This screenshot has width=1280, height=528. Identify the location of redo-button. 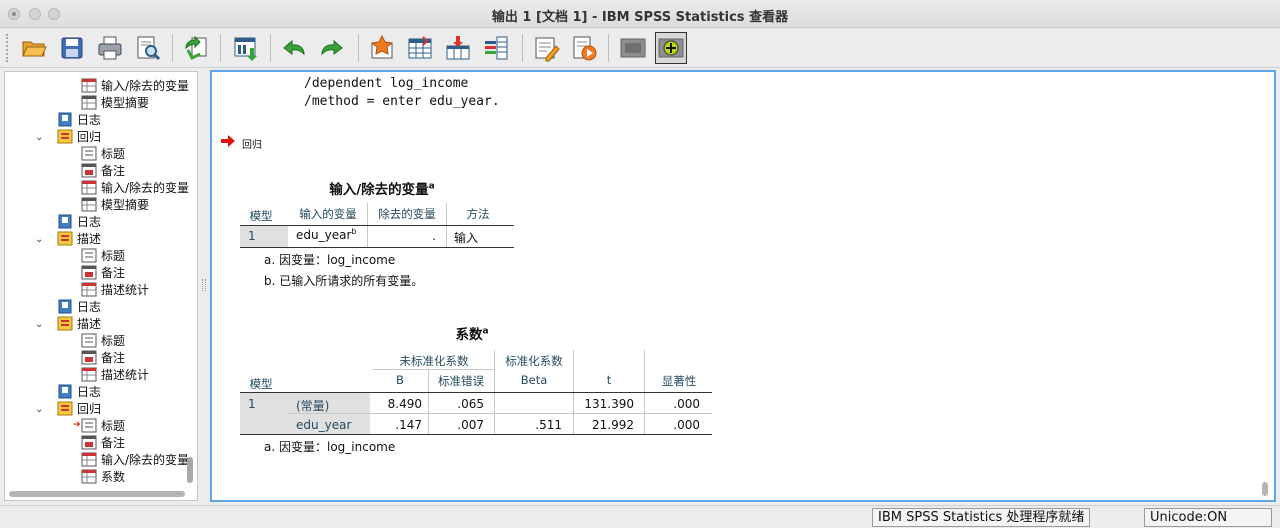
(332, 48).